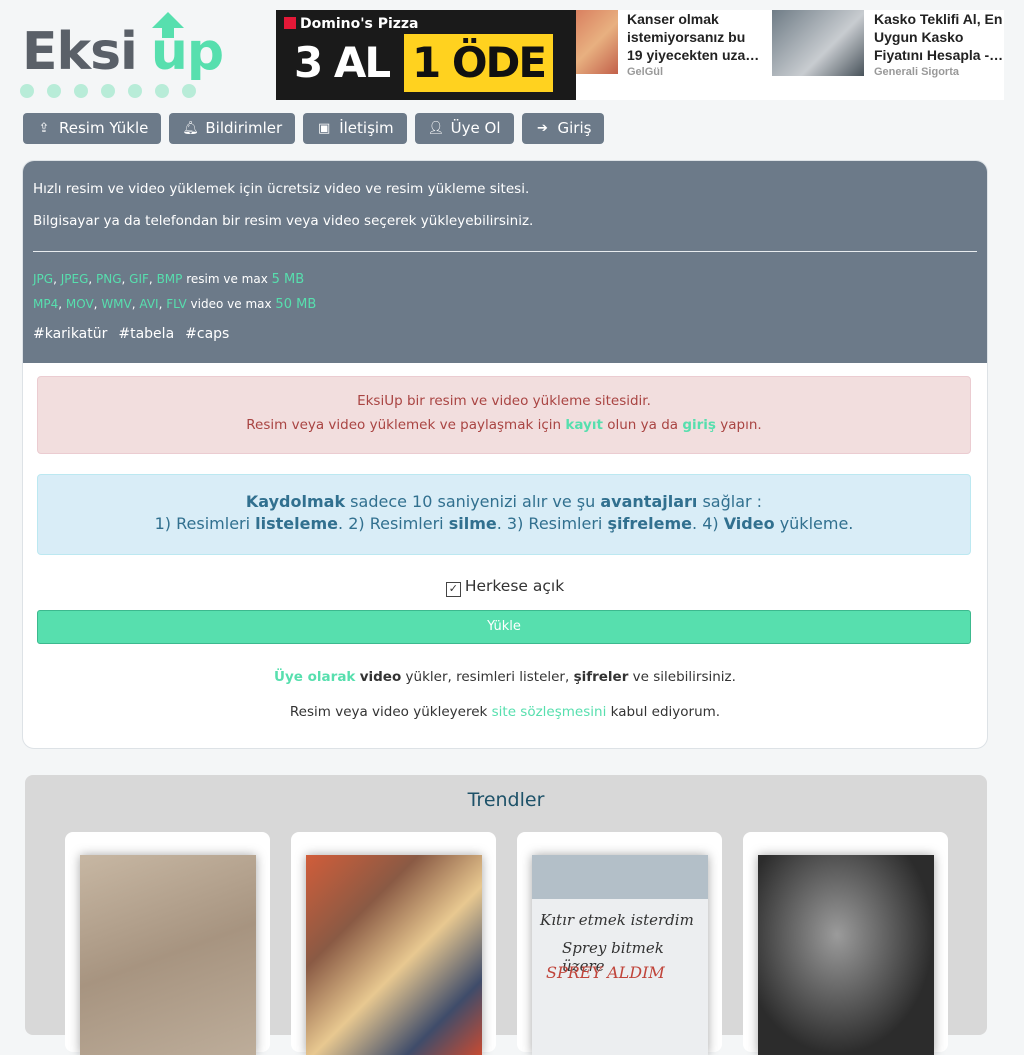 The width and height of the screenshot is (1024, 1055). I want to click on trend-image-crowd, so click(394, 955).